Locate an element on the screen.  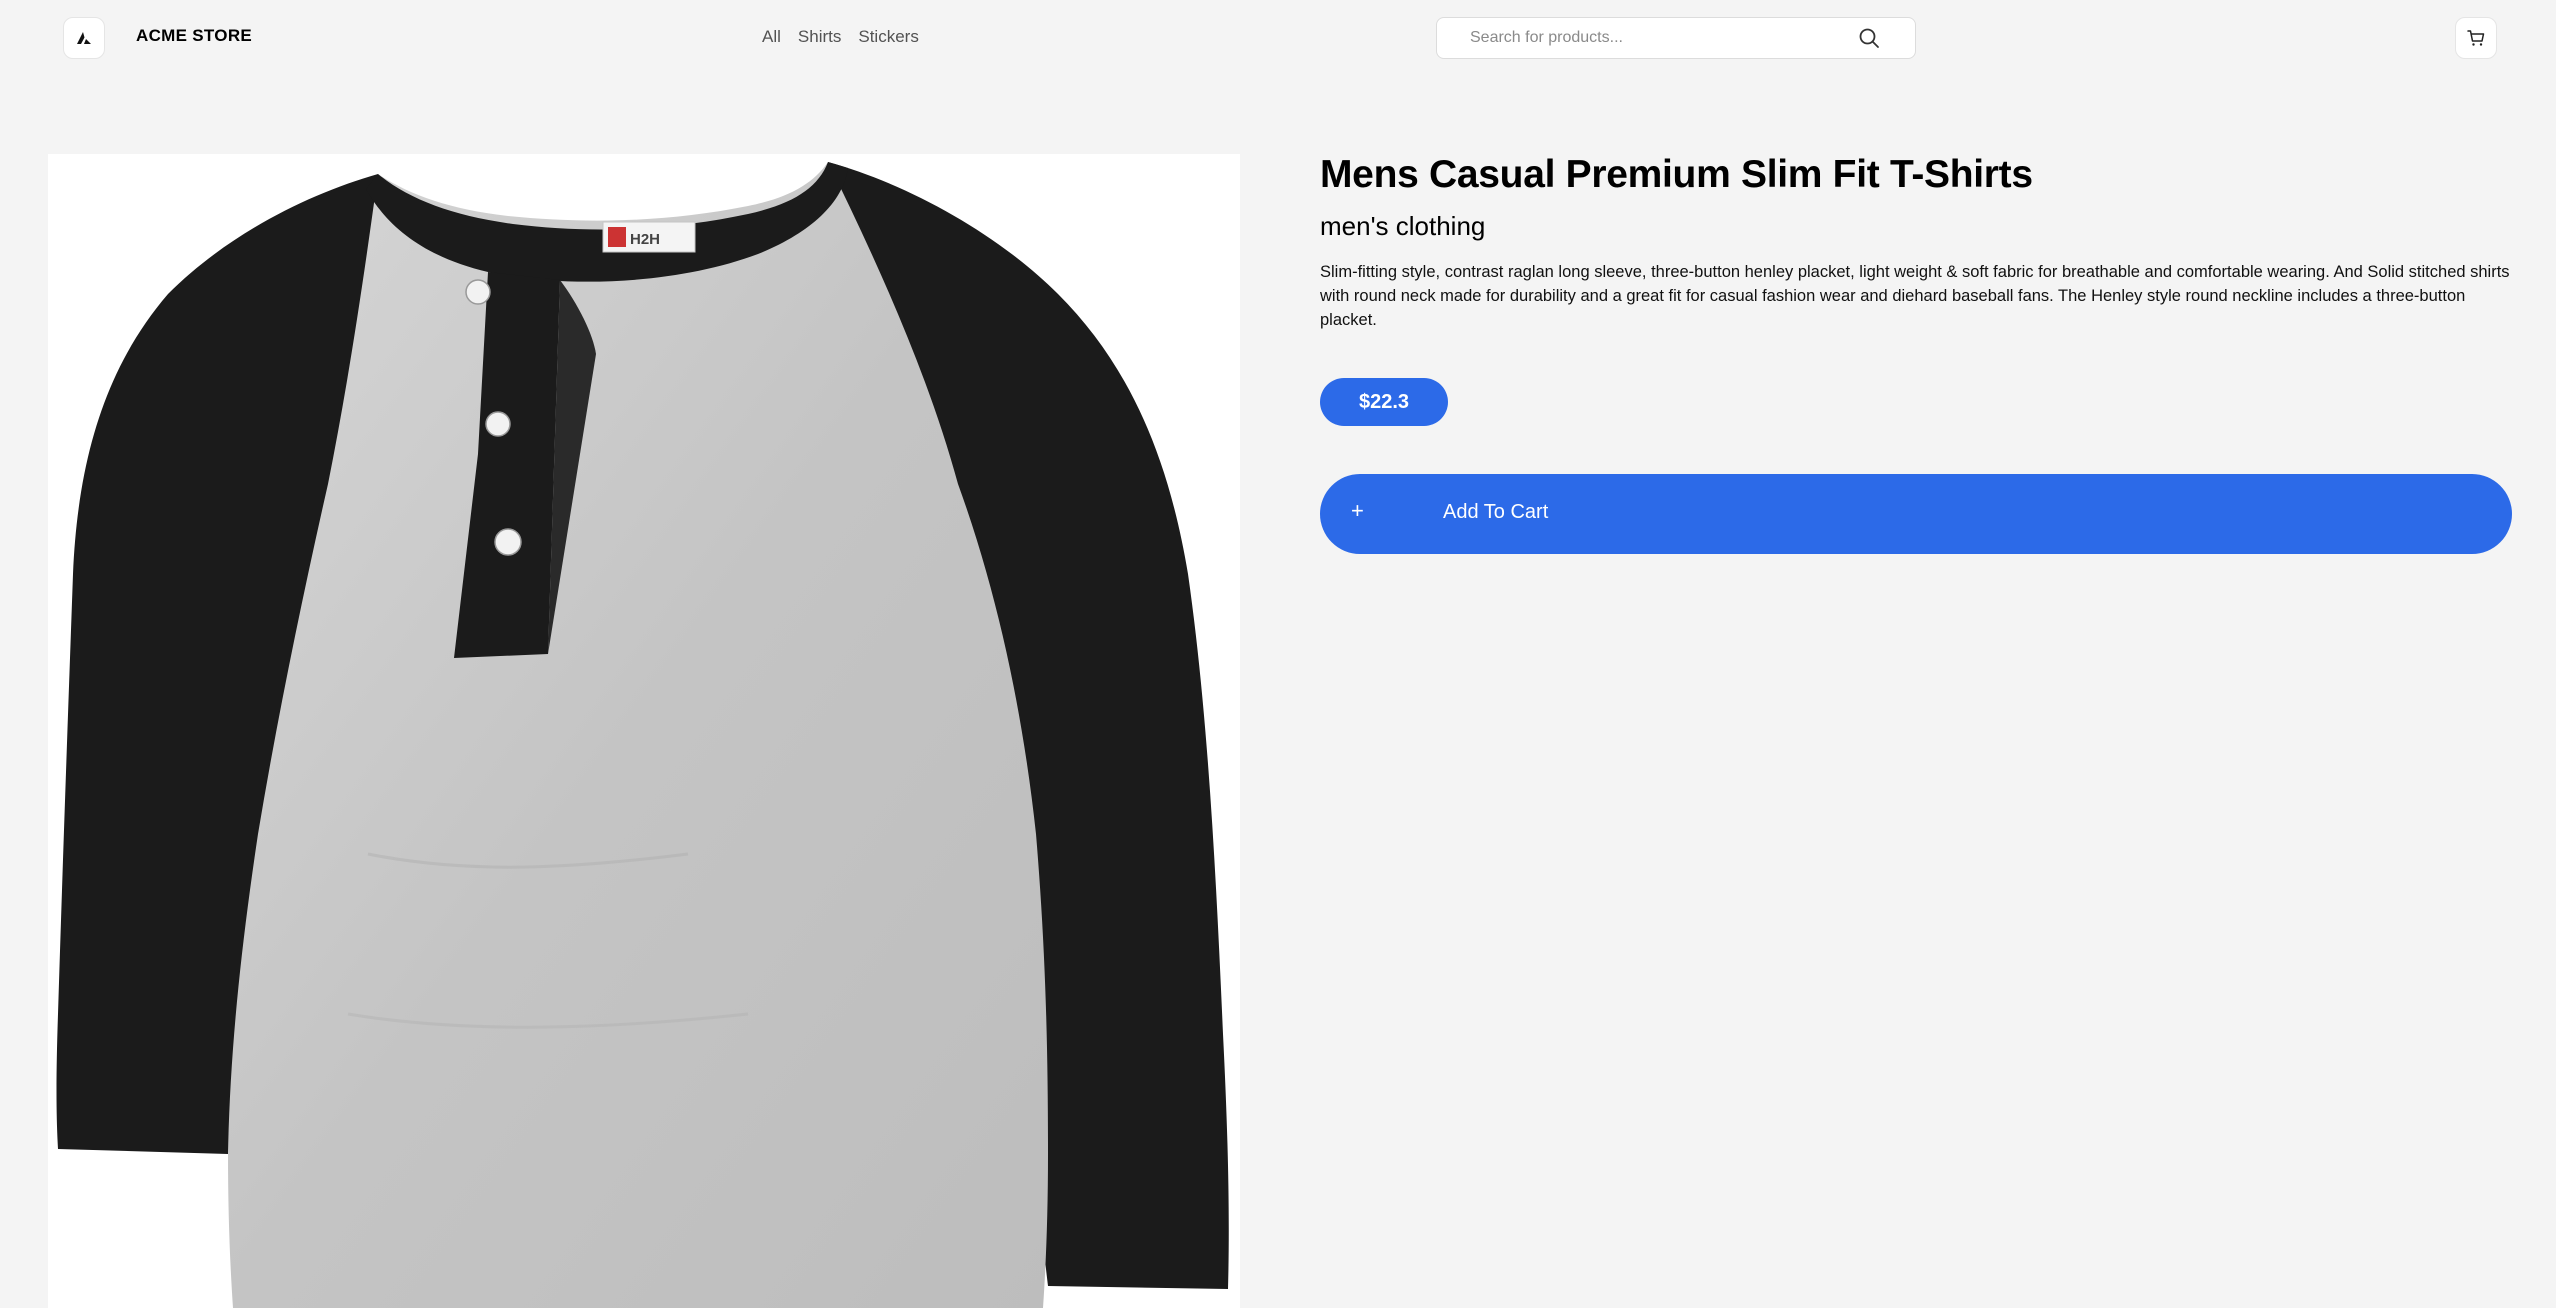
price-badge: $22.3 is located at coordinates (1384, 402).